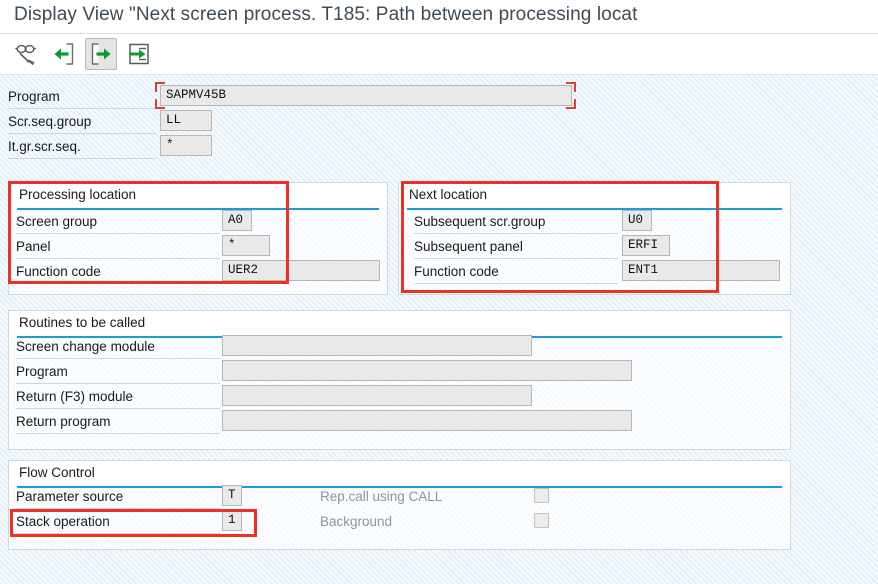  I want to click on group-caption-routines: Routines to be called, so click(82, 322).